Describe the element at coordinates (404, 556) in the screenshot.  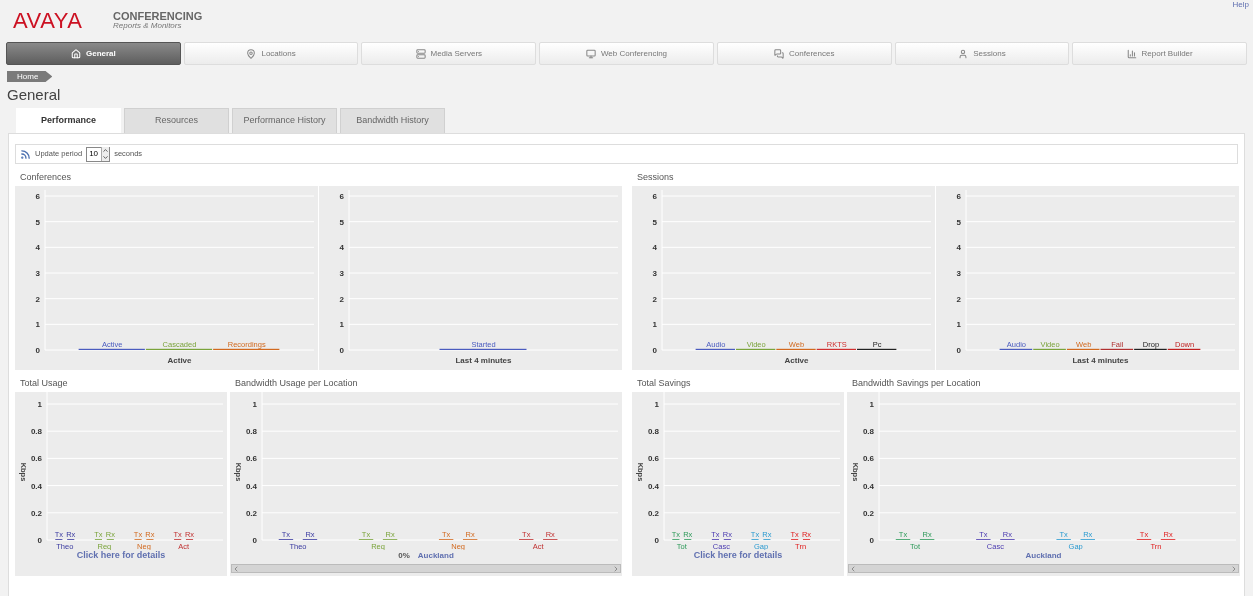
I see `percent-text: 0%` at that location.